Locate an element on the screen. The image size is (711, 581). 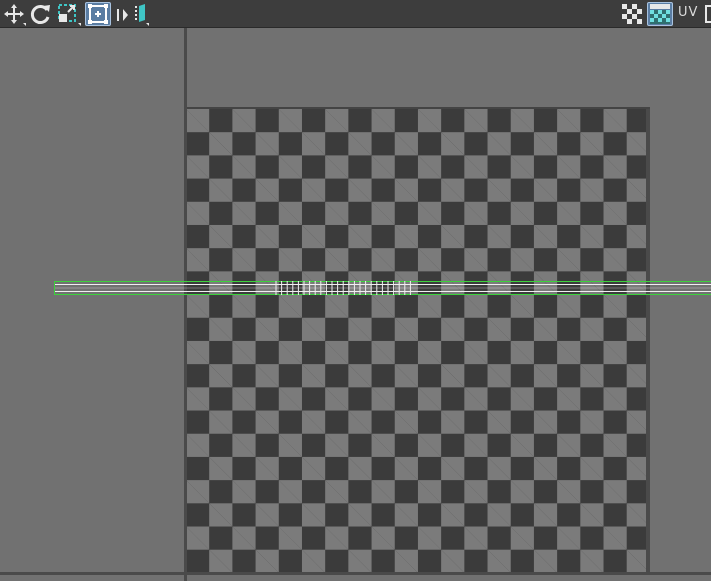
box-select-tool-button is located at coordinates (98, 14).